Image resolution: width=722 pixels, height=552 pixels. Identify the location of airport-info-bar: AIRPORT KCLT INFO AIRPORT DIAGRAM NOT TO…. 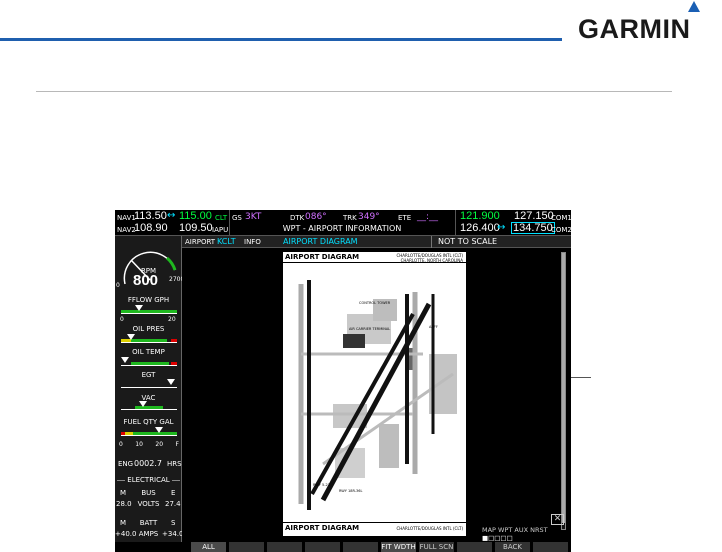
(376, 242).